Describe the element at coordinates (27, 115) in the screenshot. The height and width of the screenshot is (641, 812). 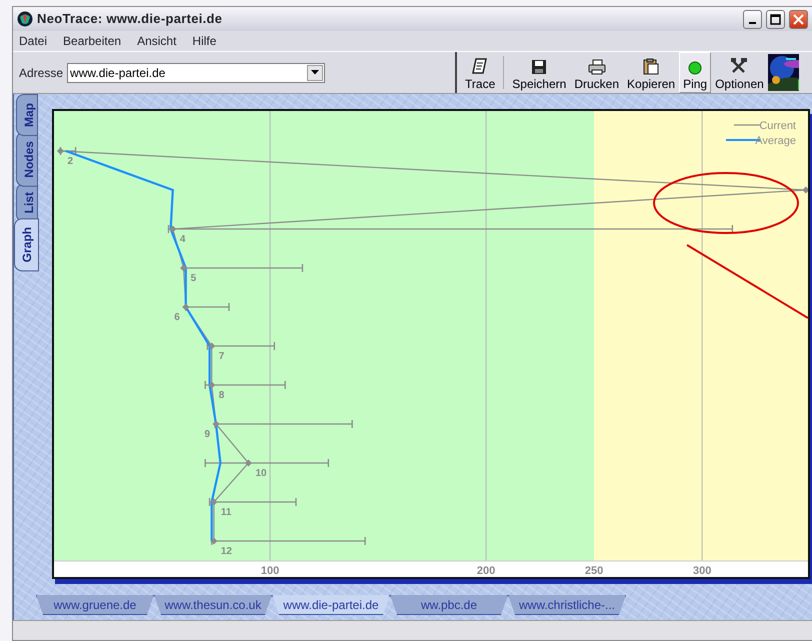
I see `side-tab: Map` at that location.